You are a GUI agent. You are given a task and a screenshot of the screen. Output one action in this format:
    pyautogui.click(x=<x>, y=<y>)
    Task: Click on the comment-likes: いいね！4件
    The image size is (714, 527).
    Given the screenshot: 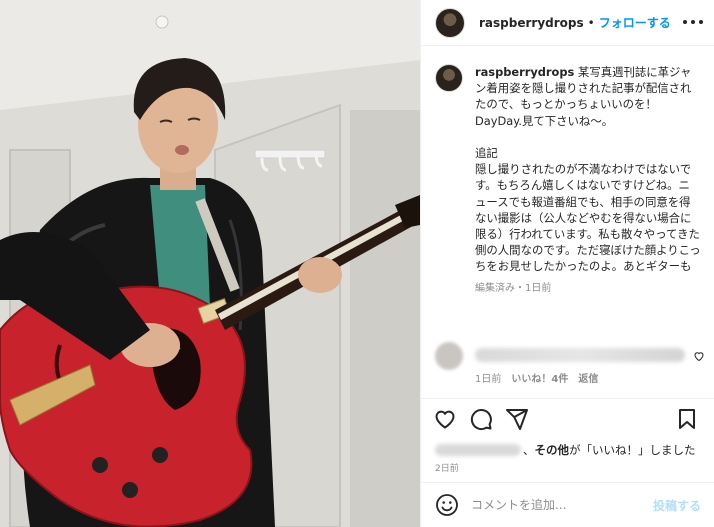 What is the action you would take?
    pyautogui.click(x=539, y=377)
    